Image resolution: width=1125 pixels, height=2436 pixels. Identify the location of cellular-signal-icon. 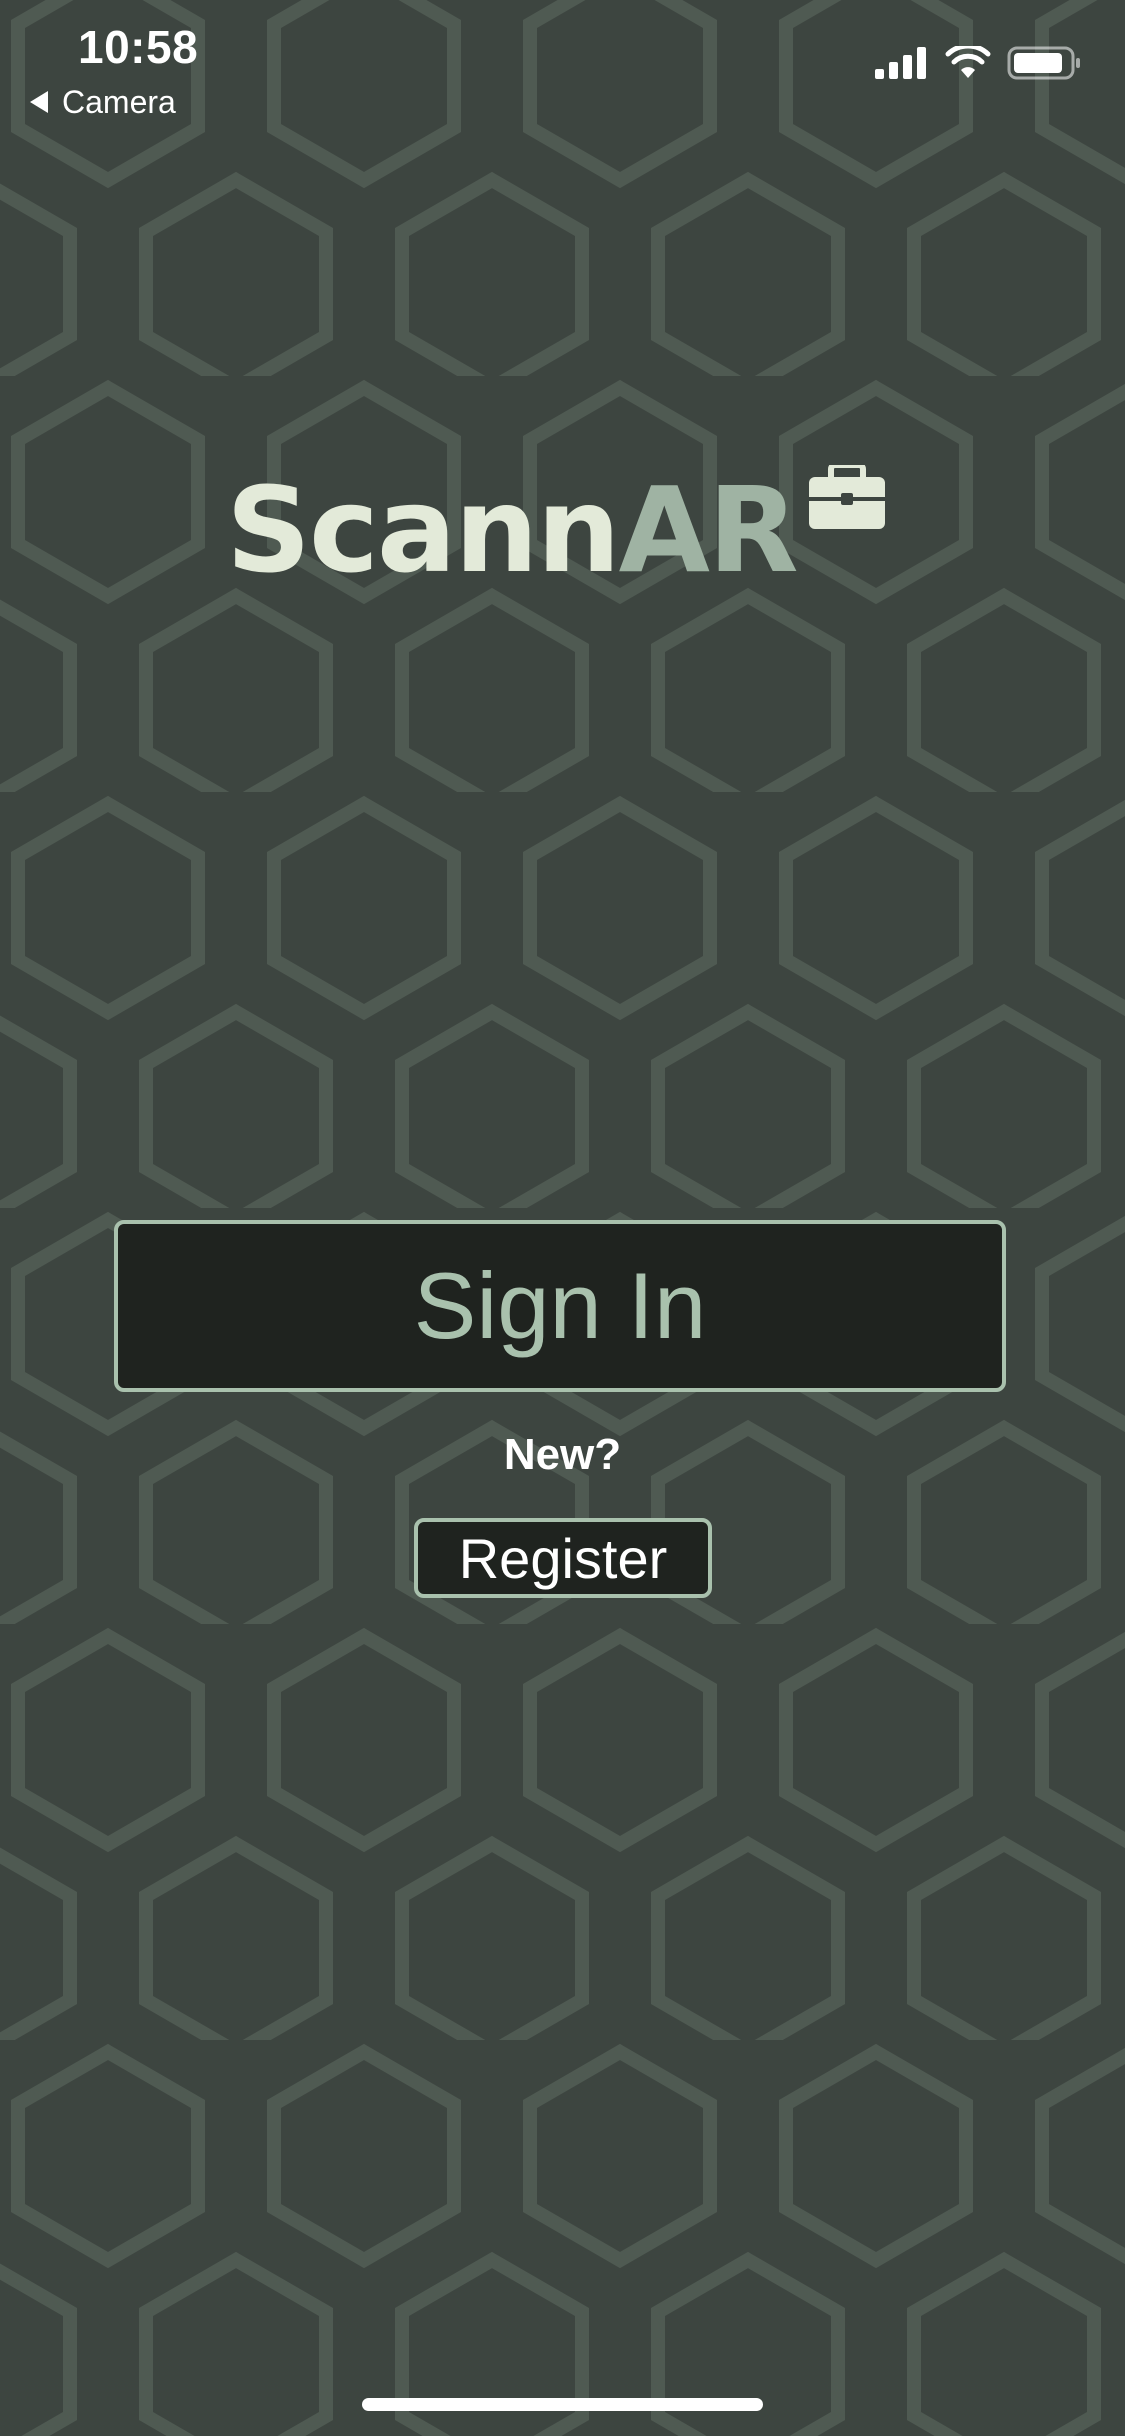
(900, 63).